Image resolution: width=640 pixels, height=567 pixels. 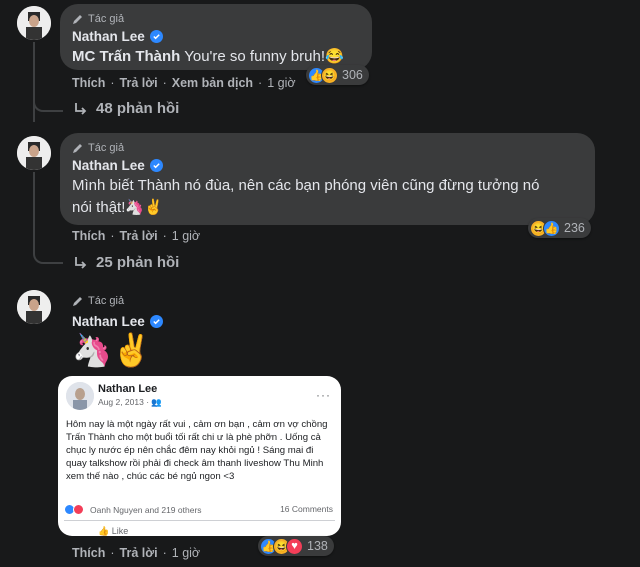 I want to click on more-options-icon: ···, so click(x=323, y=395).